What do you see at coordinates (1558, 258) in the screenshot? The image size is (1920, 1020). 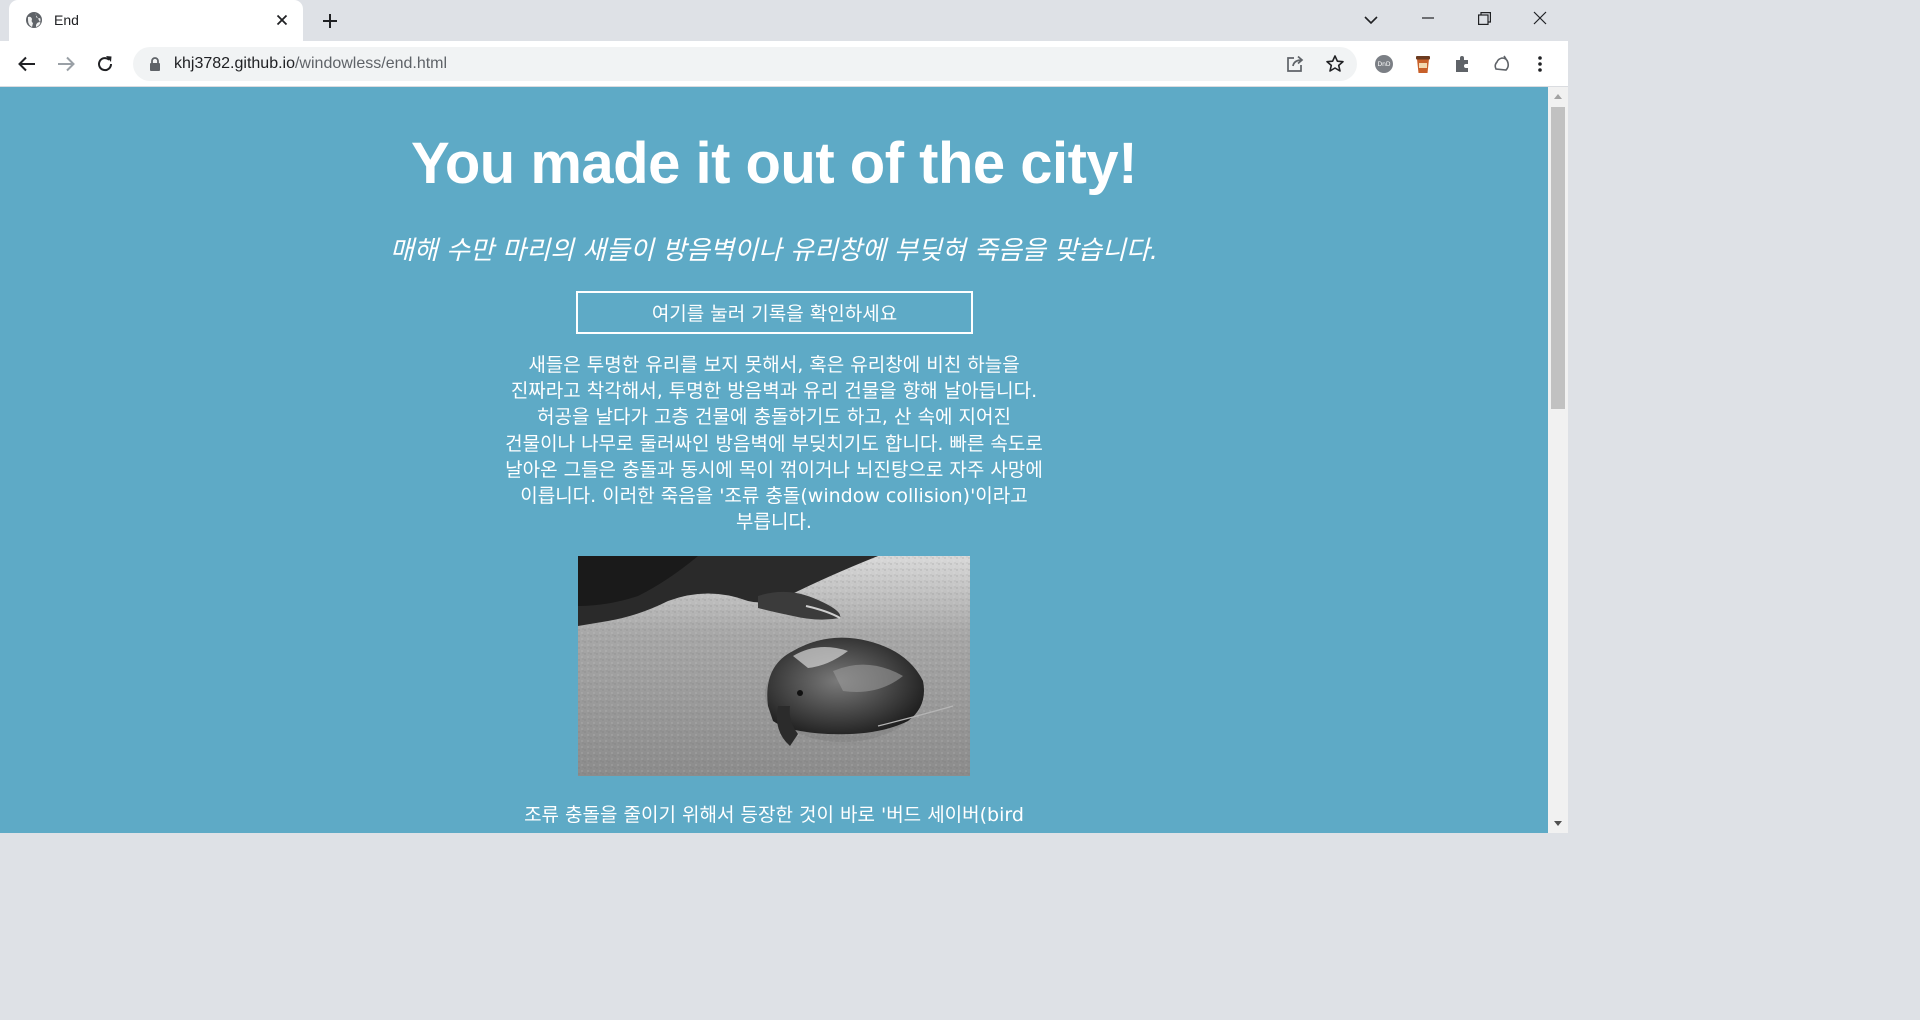 I see `scrollbar-thumb` at bounding box center [1558, 258].